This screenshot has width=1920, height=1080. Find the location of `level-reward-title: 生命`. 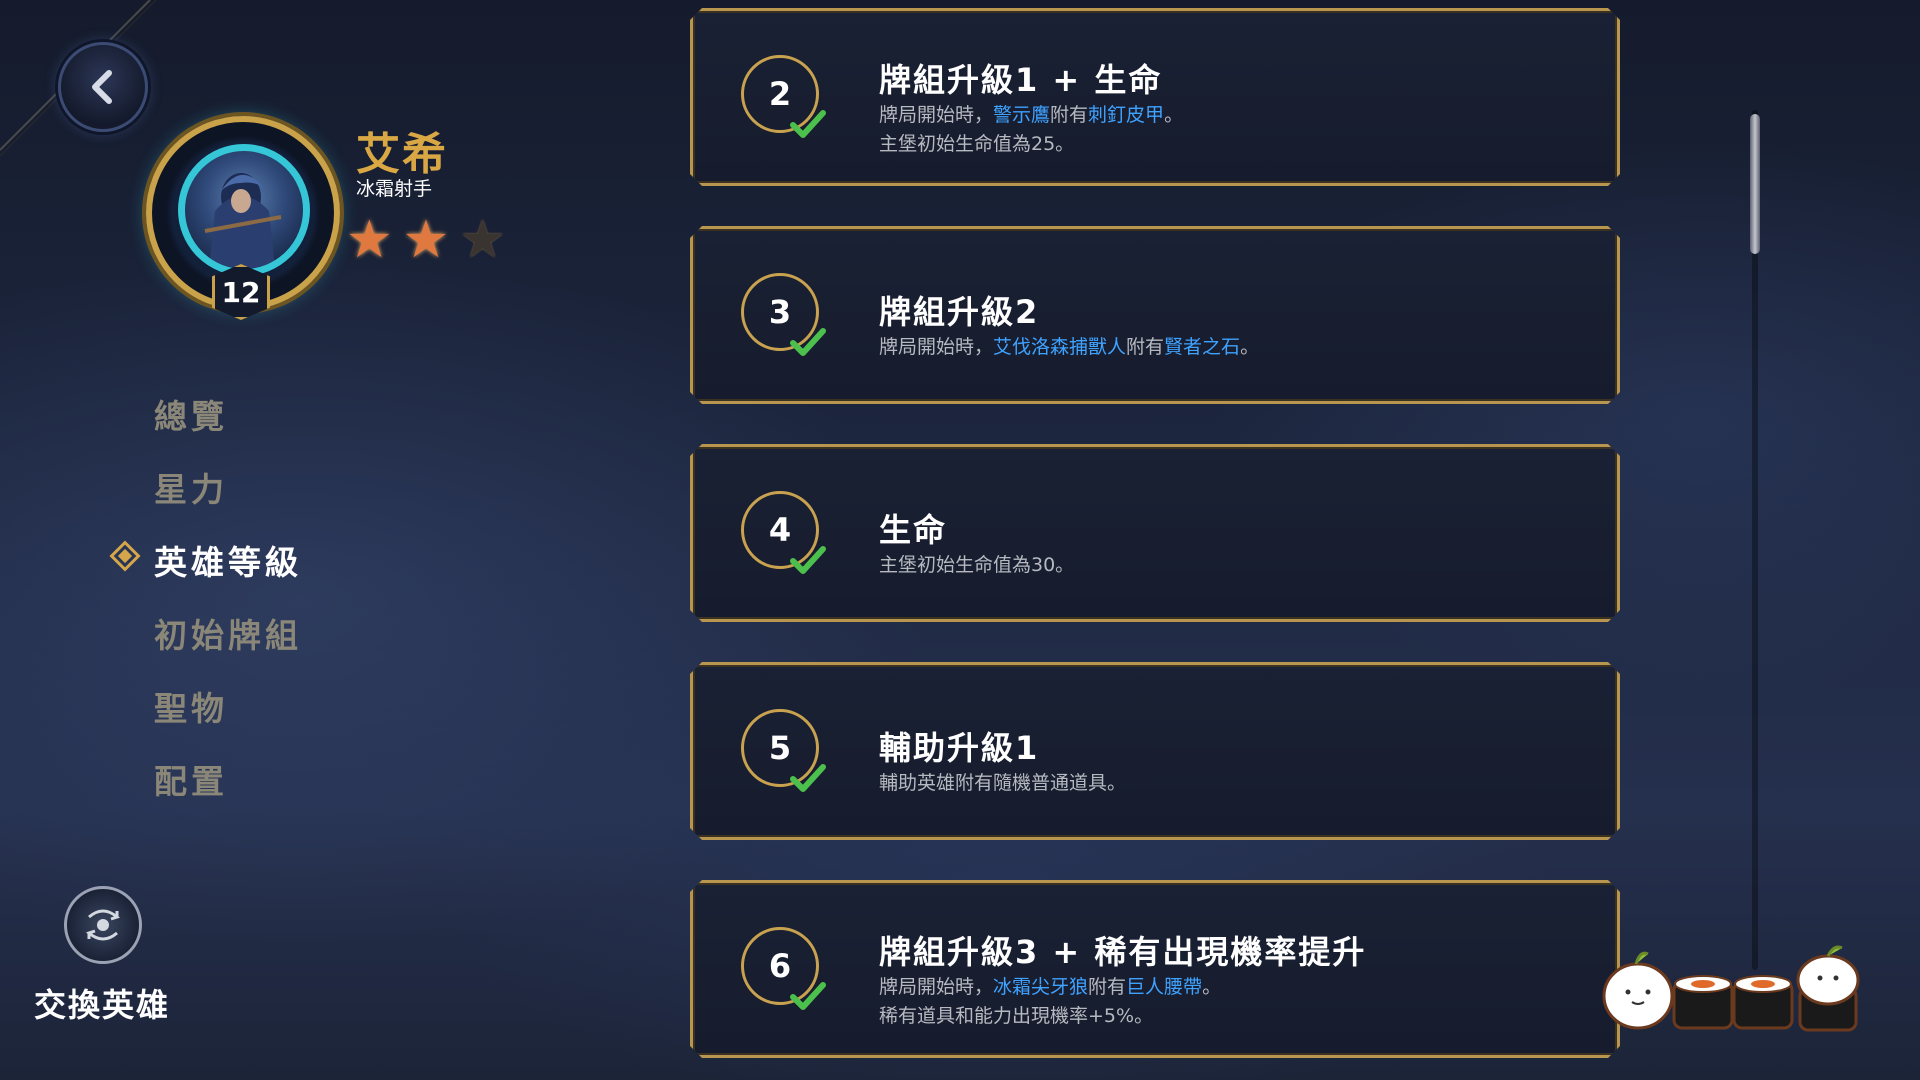

level-reward-title: 生命 is located at coordinates (913, 530).